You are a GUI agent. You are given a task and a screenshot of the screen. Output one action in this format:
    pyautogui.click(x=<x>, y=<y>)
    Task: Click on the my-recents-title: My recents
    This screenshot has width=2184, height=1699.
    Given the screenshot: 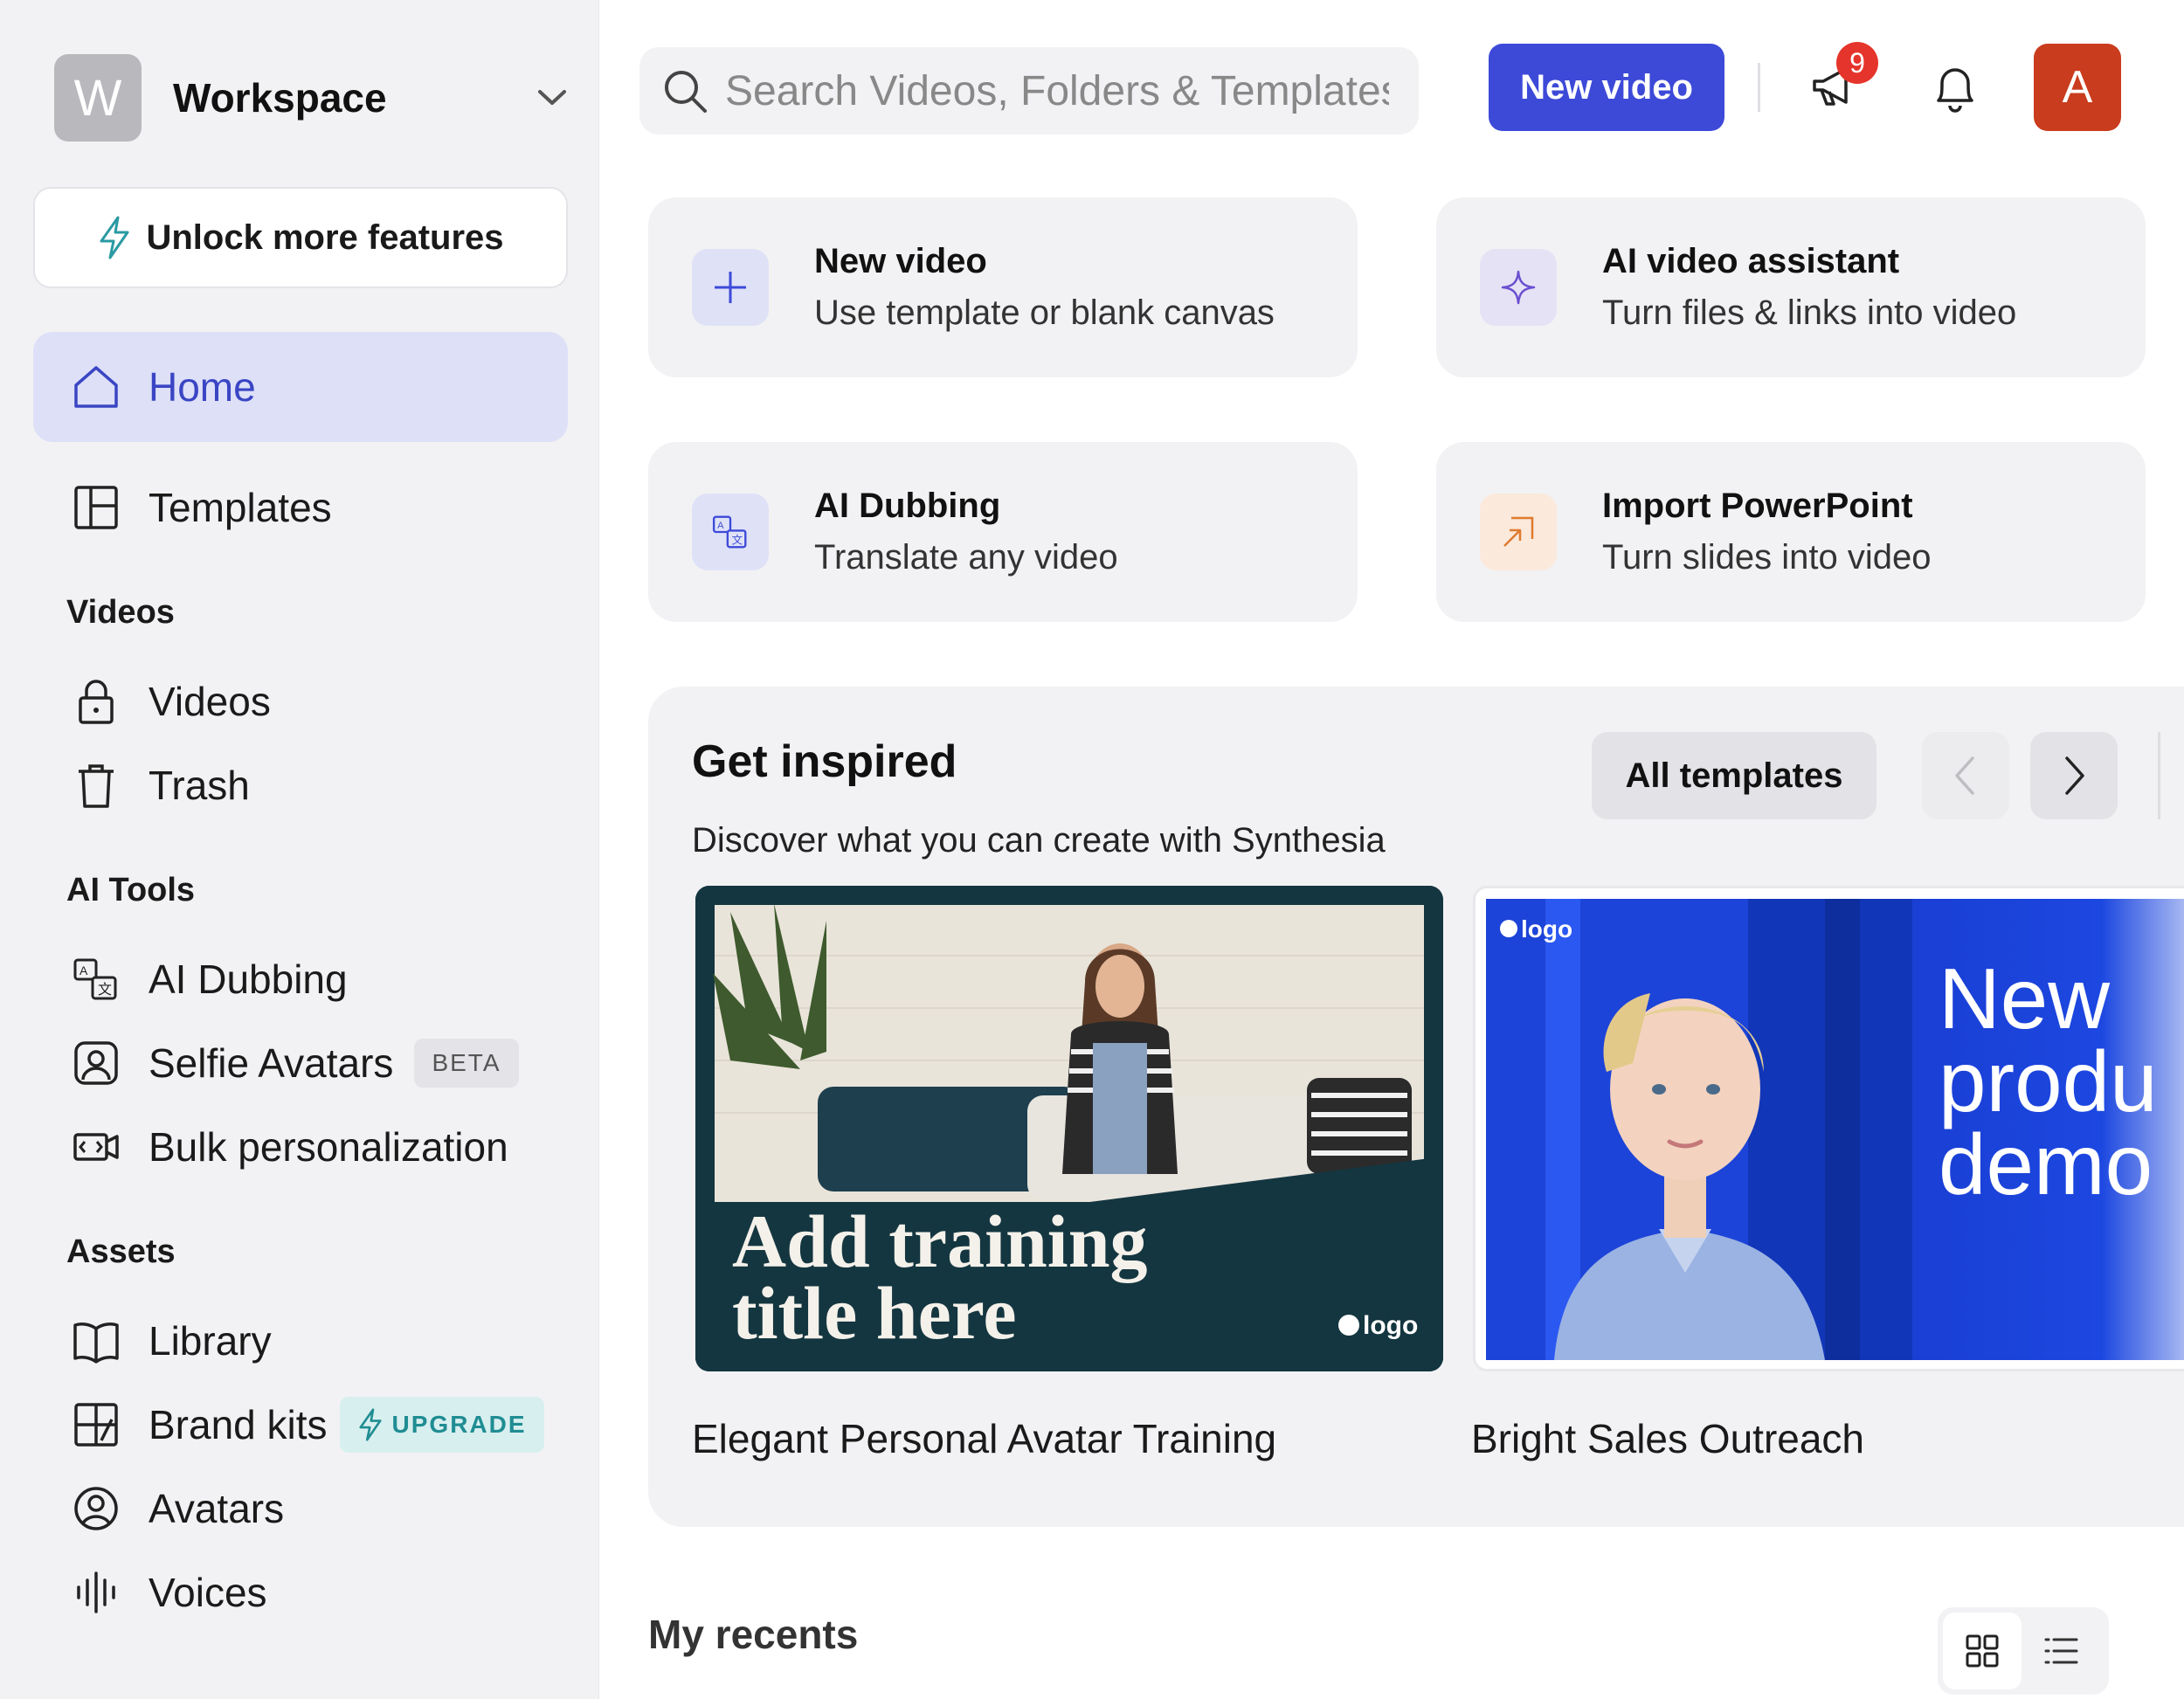 What is the action you would take?
    pyautogui.click(x=753, y=1634)
    